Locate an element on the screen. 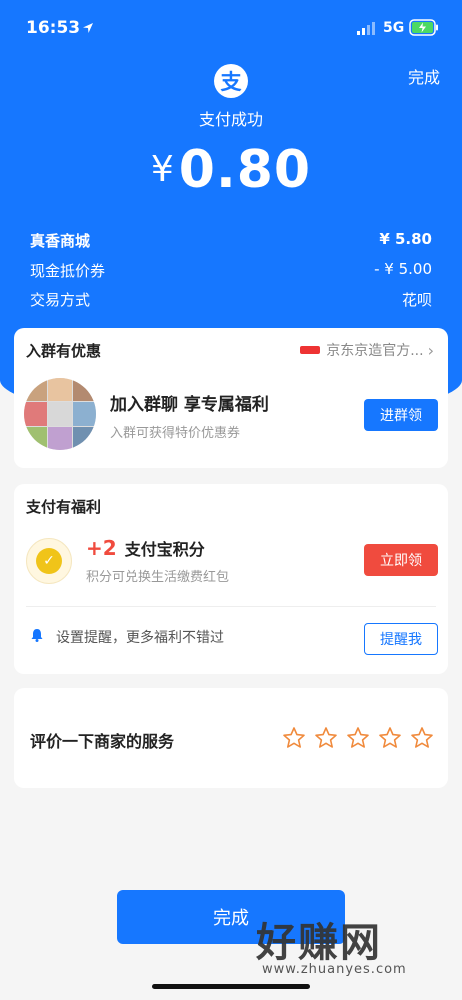 The width and height of the screenshot is (462, 1000). claim-points-button: 立即领 is located at coordinates (401, 560).